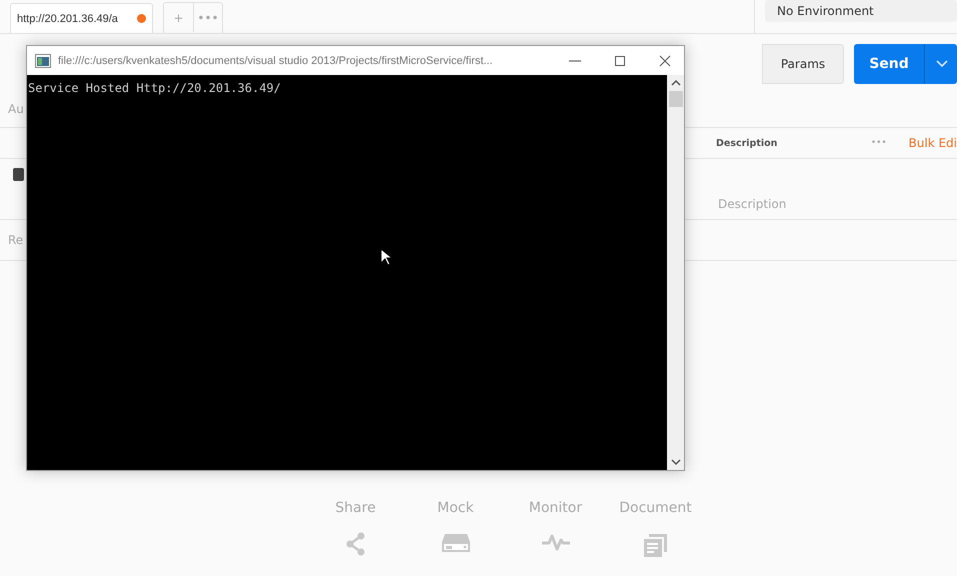 The height and width of the screenshot is (576, 957). Describe the element at coordinates (355, 544) in the screenshot. I see `share-icon` at that location.